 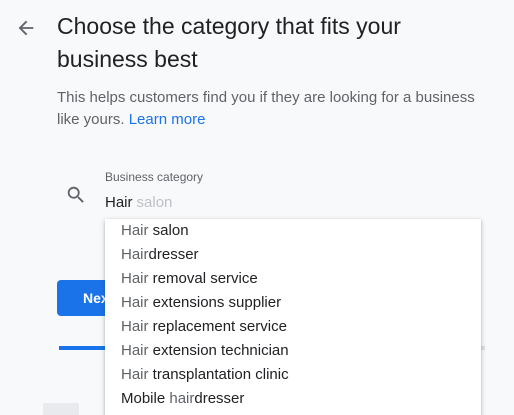 What do you see at coordinates (293, 279) in the screenshot?
I see `suggestion-option: Hair removal service` at bounding box center [293, 279].